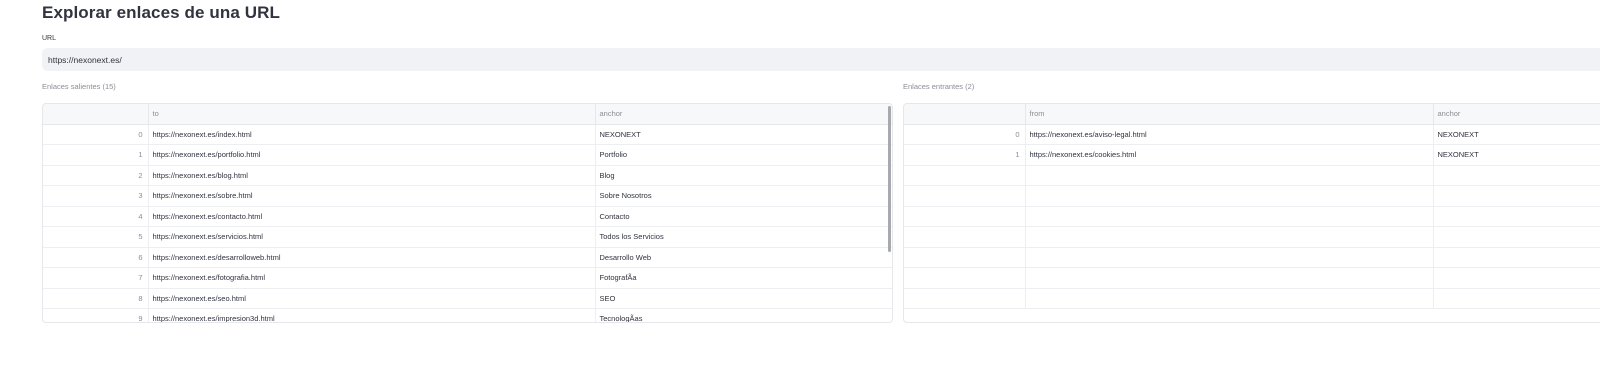 The image size is (1600, 385). Describe the element at coordinates (372, 237) in the screenshot. I see `to-url-cell: https://nexonext.es/servicios.html` at that location.